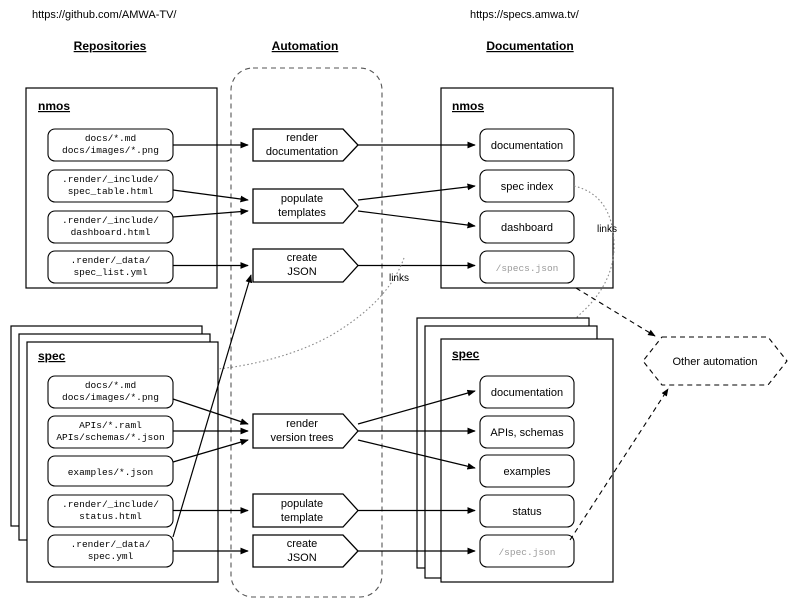 This screenshot has width=791, height=601. What do you see at coordinates (302, 504) in the screenshot?
I see `automation-spec-item-1-line1: populate` at bounding box center [302, 504].